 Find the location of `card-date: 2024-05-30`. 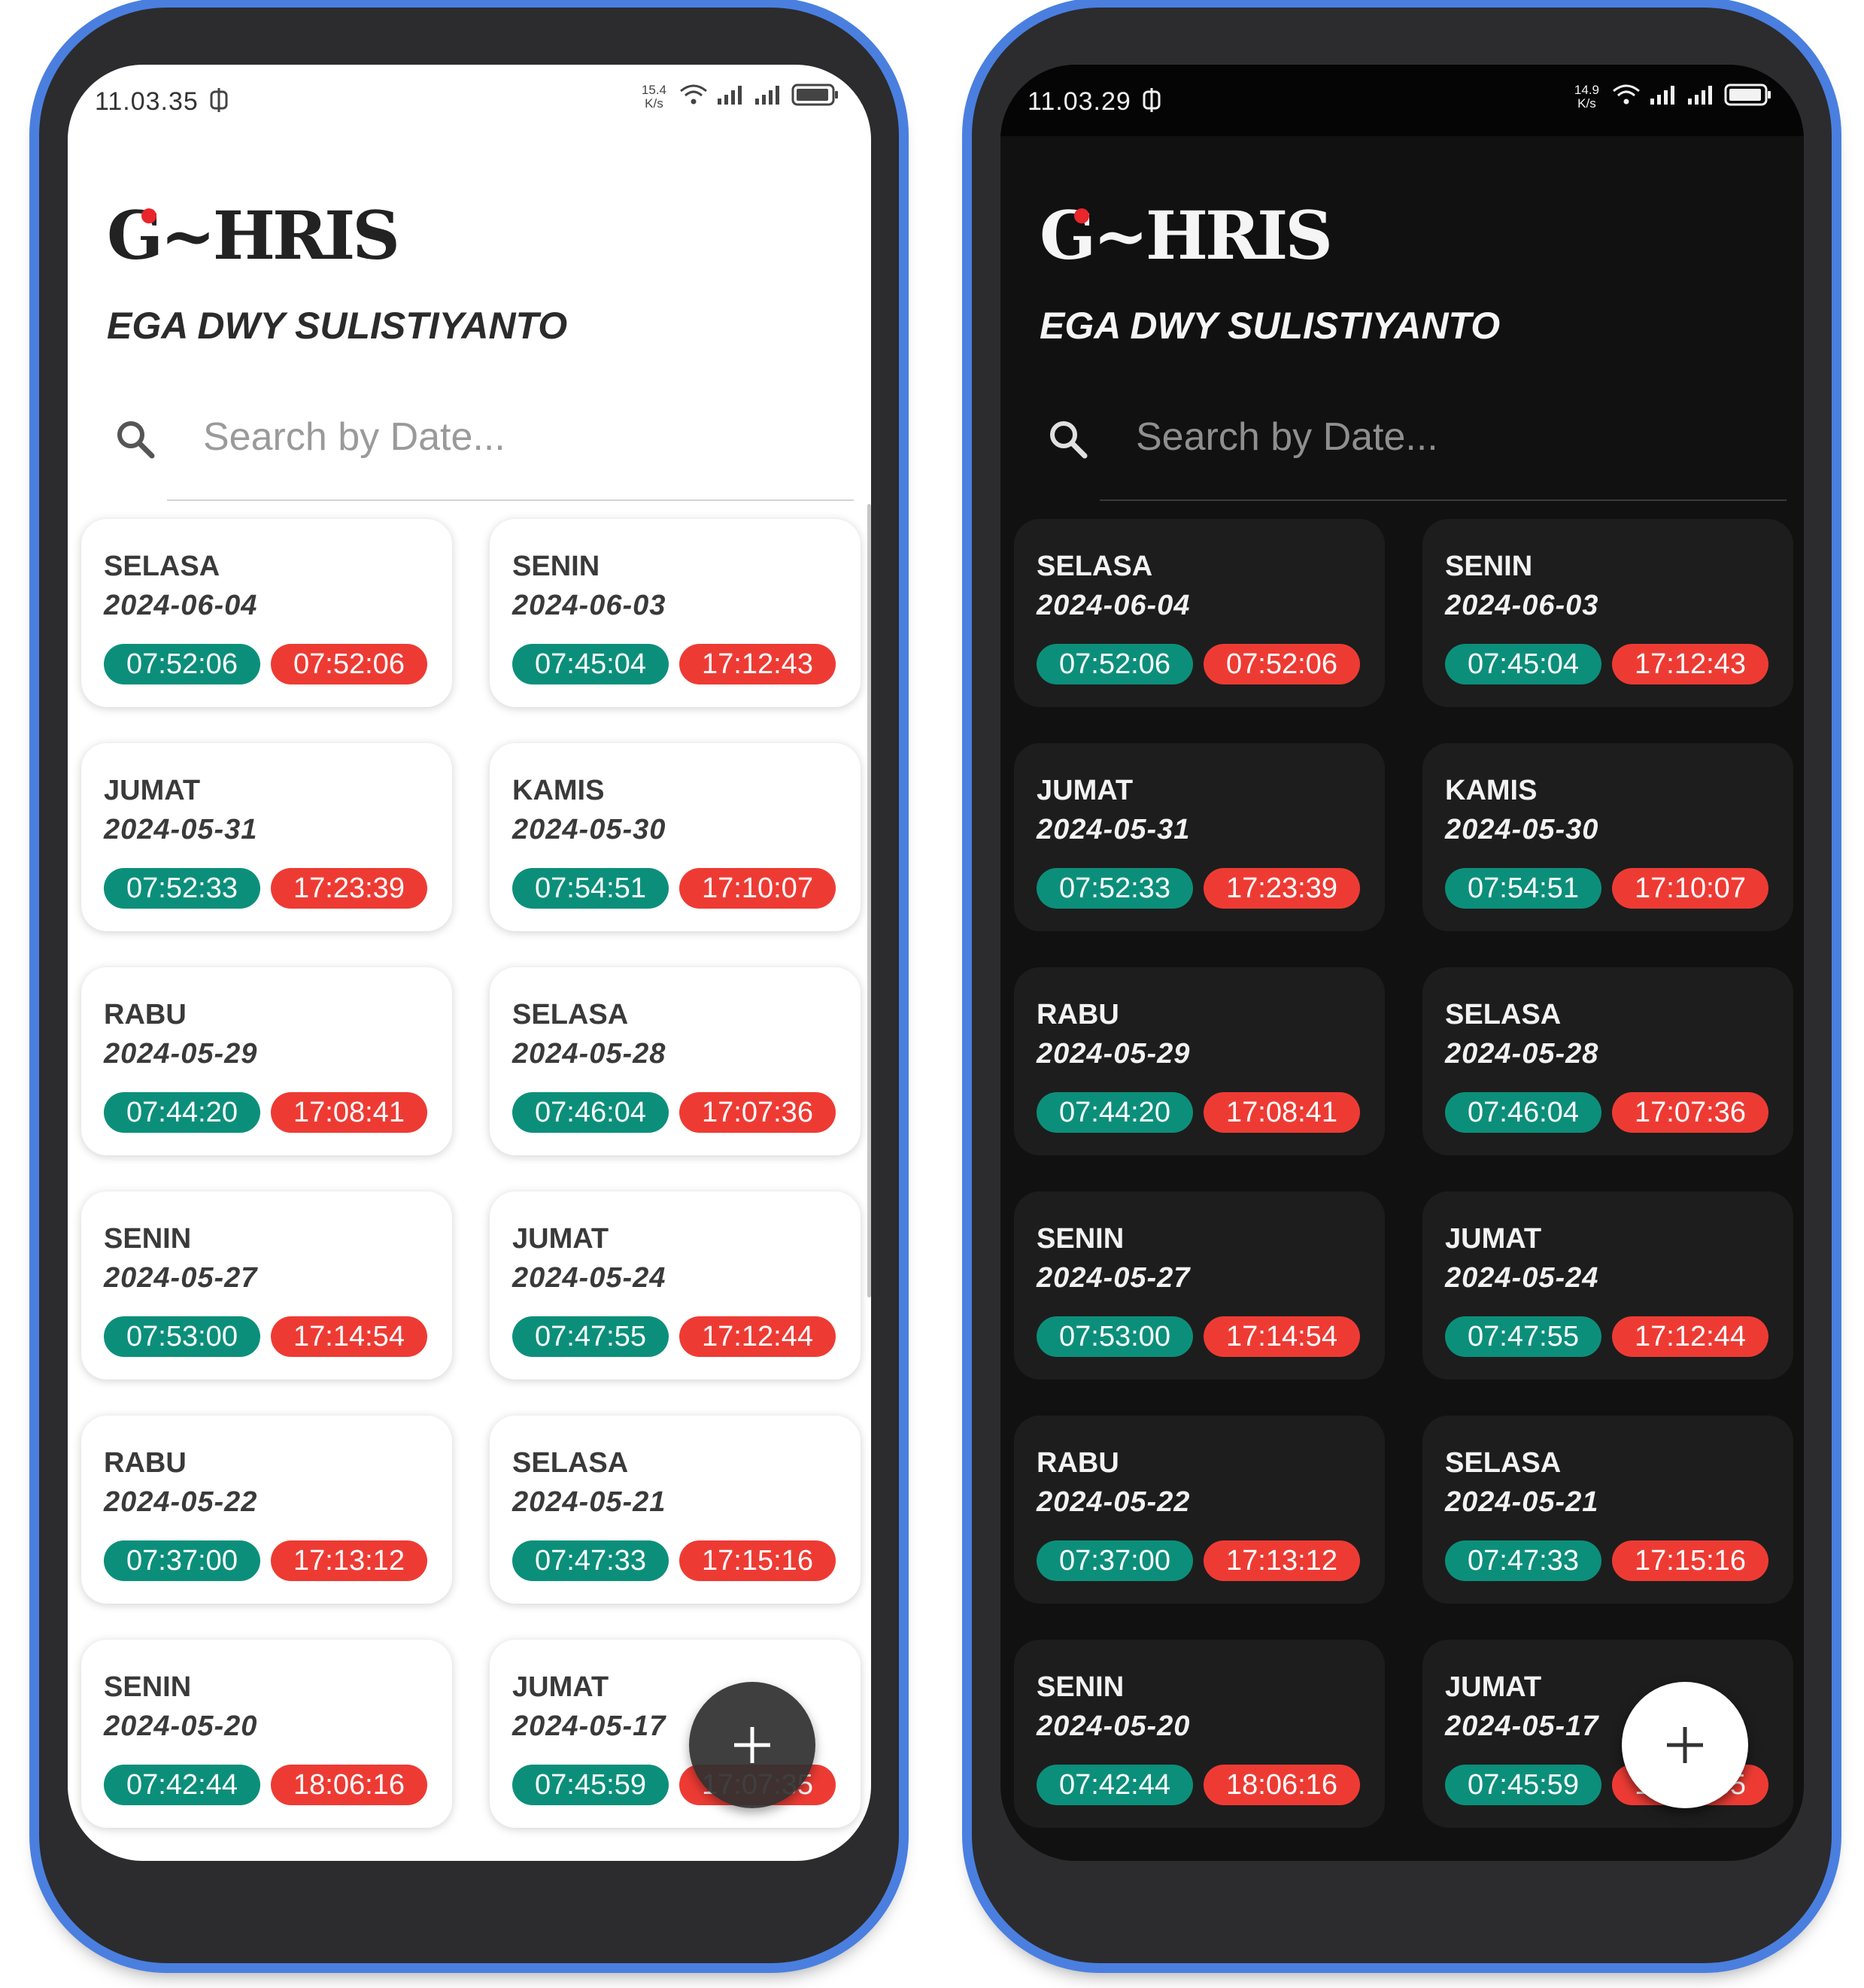

card-date: 2024-05-30 is located at coordinates (589, 830).